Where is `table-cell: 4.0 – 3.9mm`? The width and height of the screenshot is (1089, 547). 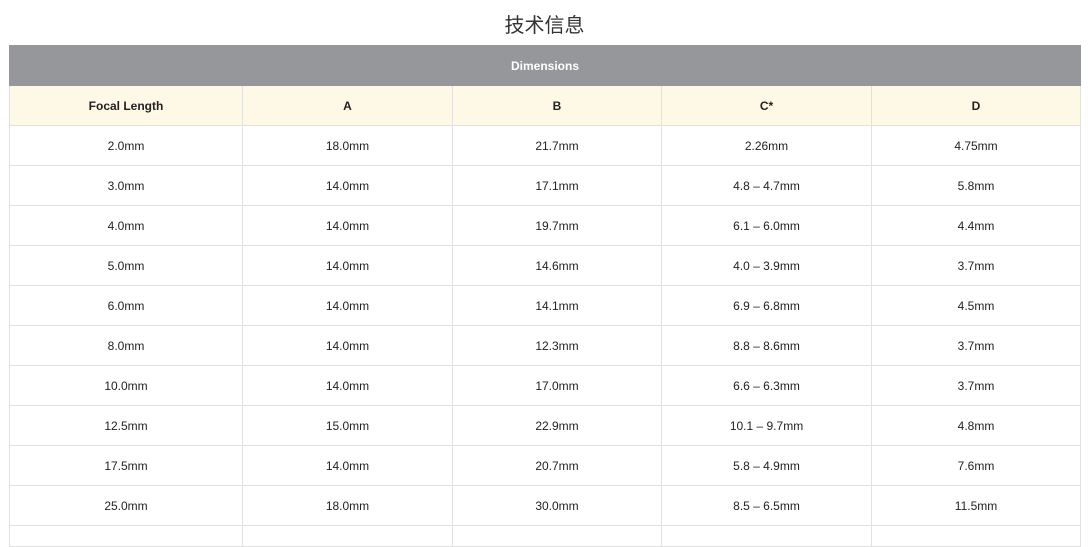 table-cell: 4.0 – 3.9mm is located at coordinates (766, 265).